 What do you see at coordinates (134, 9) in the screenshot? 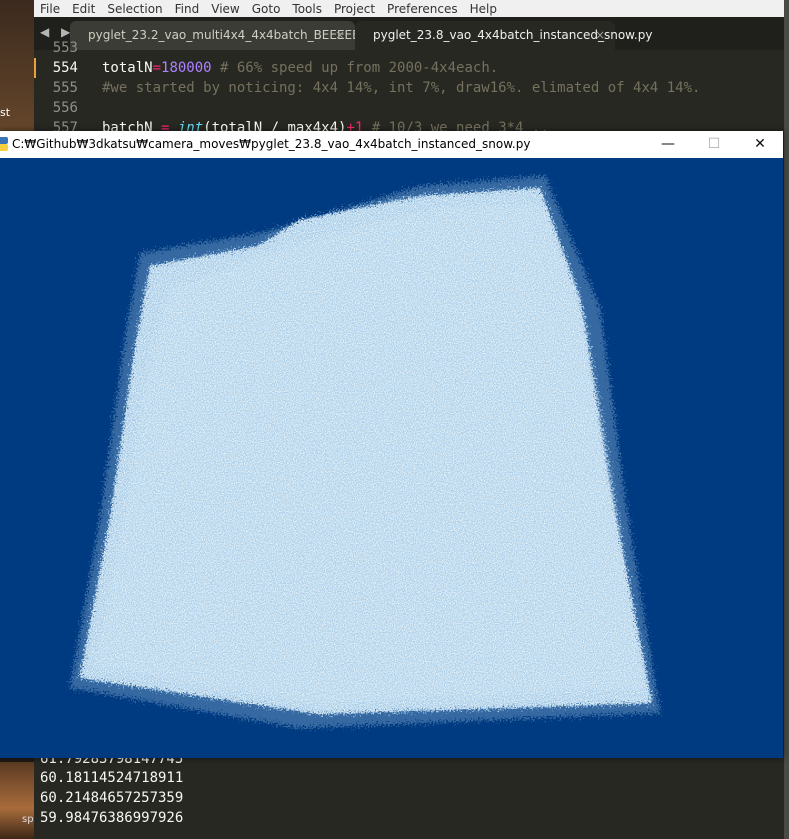
I see `menu-selection: Selection` at bounding box center [134, 9].